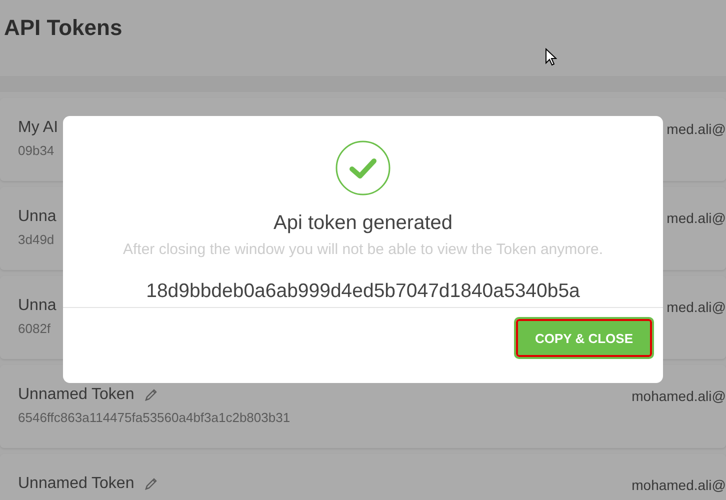 The image size is (726, 500). I want to click on token-hash: 6546ffc863a114475fa53560a4bf3a1c2b803b31, so click(154, 417).